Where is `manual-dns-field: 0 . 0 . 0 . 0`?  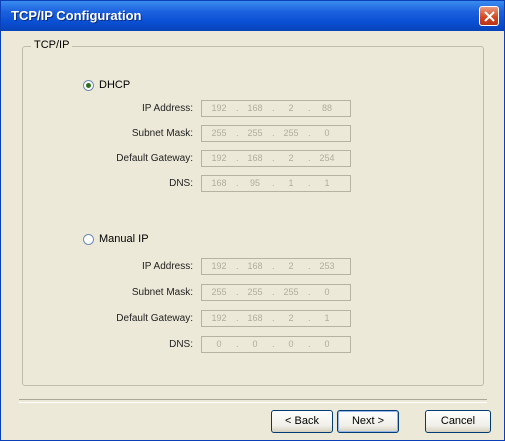
manual-dns-field: 0 . 0 . 0 . 0 is located at coordinates (276, 344).